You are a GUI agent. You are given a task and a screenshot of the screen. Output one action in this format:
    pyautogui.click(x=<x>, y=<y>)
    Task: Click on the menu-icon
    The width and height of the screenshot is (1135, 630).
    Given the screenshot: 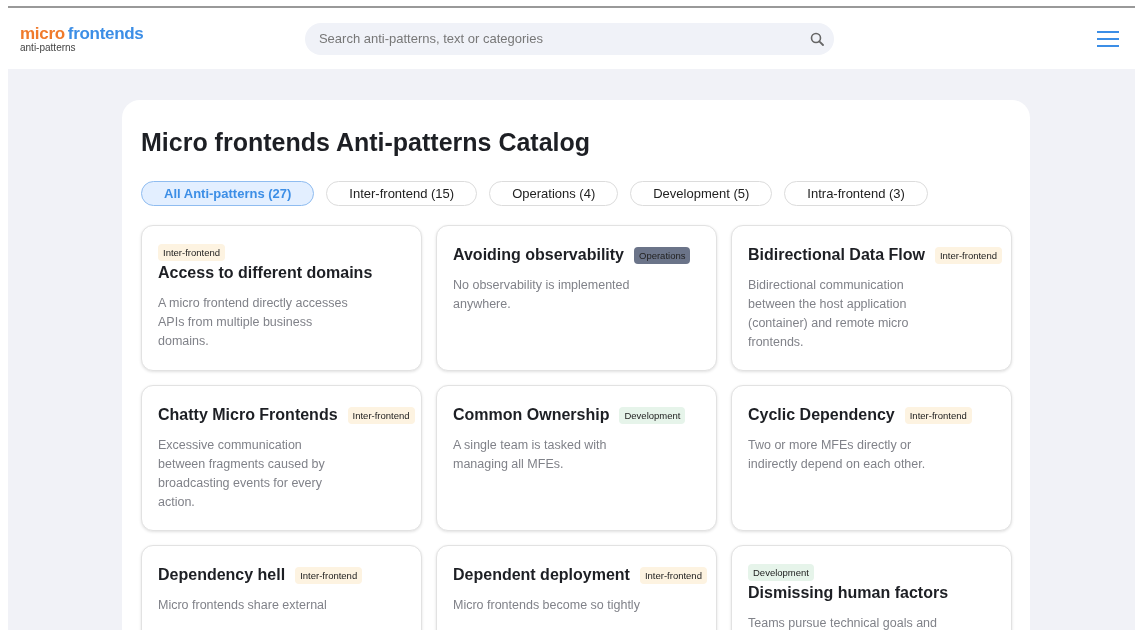 What is the action you would take?
    pyautogui.click(x=1108, y=38)
    